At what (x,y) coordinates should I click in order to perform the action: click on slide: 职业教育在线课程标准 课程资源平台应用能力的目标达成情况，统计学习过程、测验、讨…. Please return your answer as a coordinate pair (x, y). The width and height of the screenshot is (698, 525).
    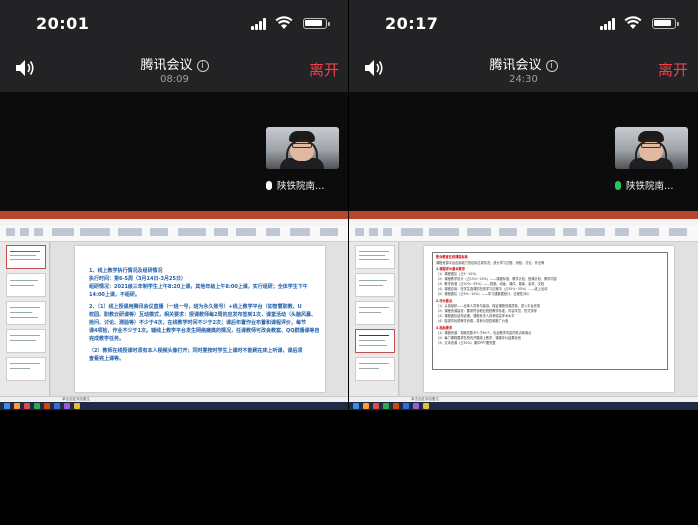
    Looking at the image, I should click on (549, 319).